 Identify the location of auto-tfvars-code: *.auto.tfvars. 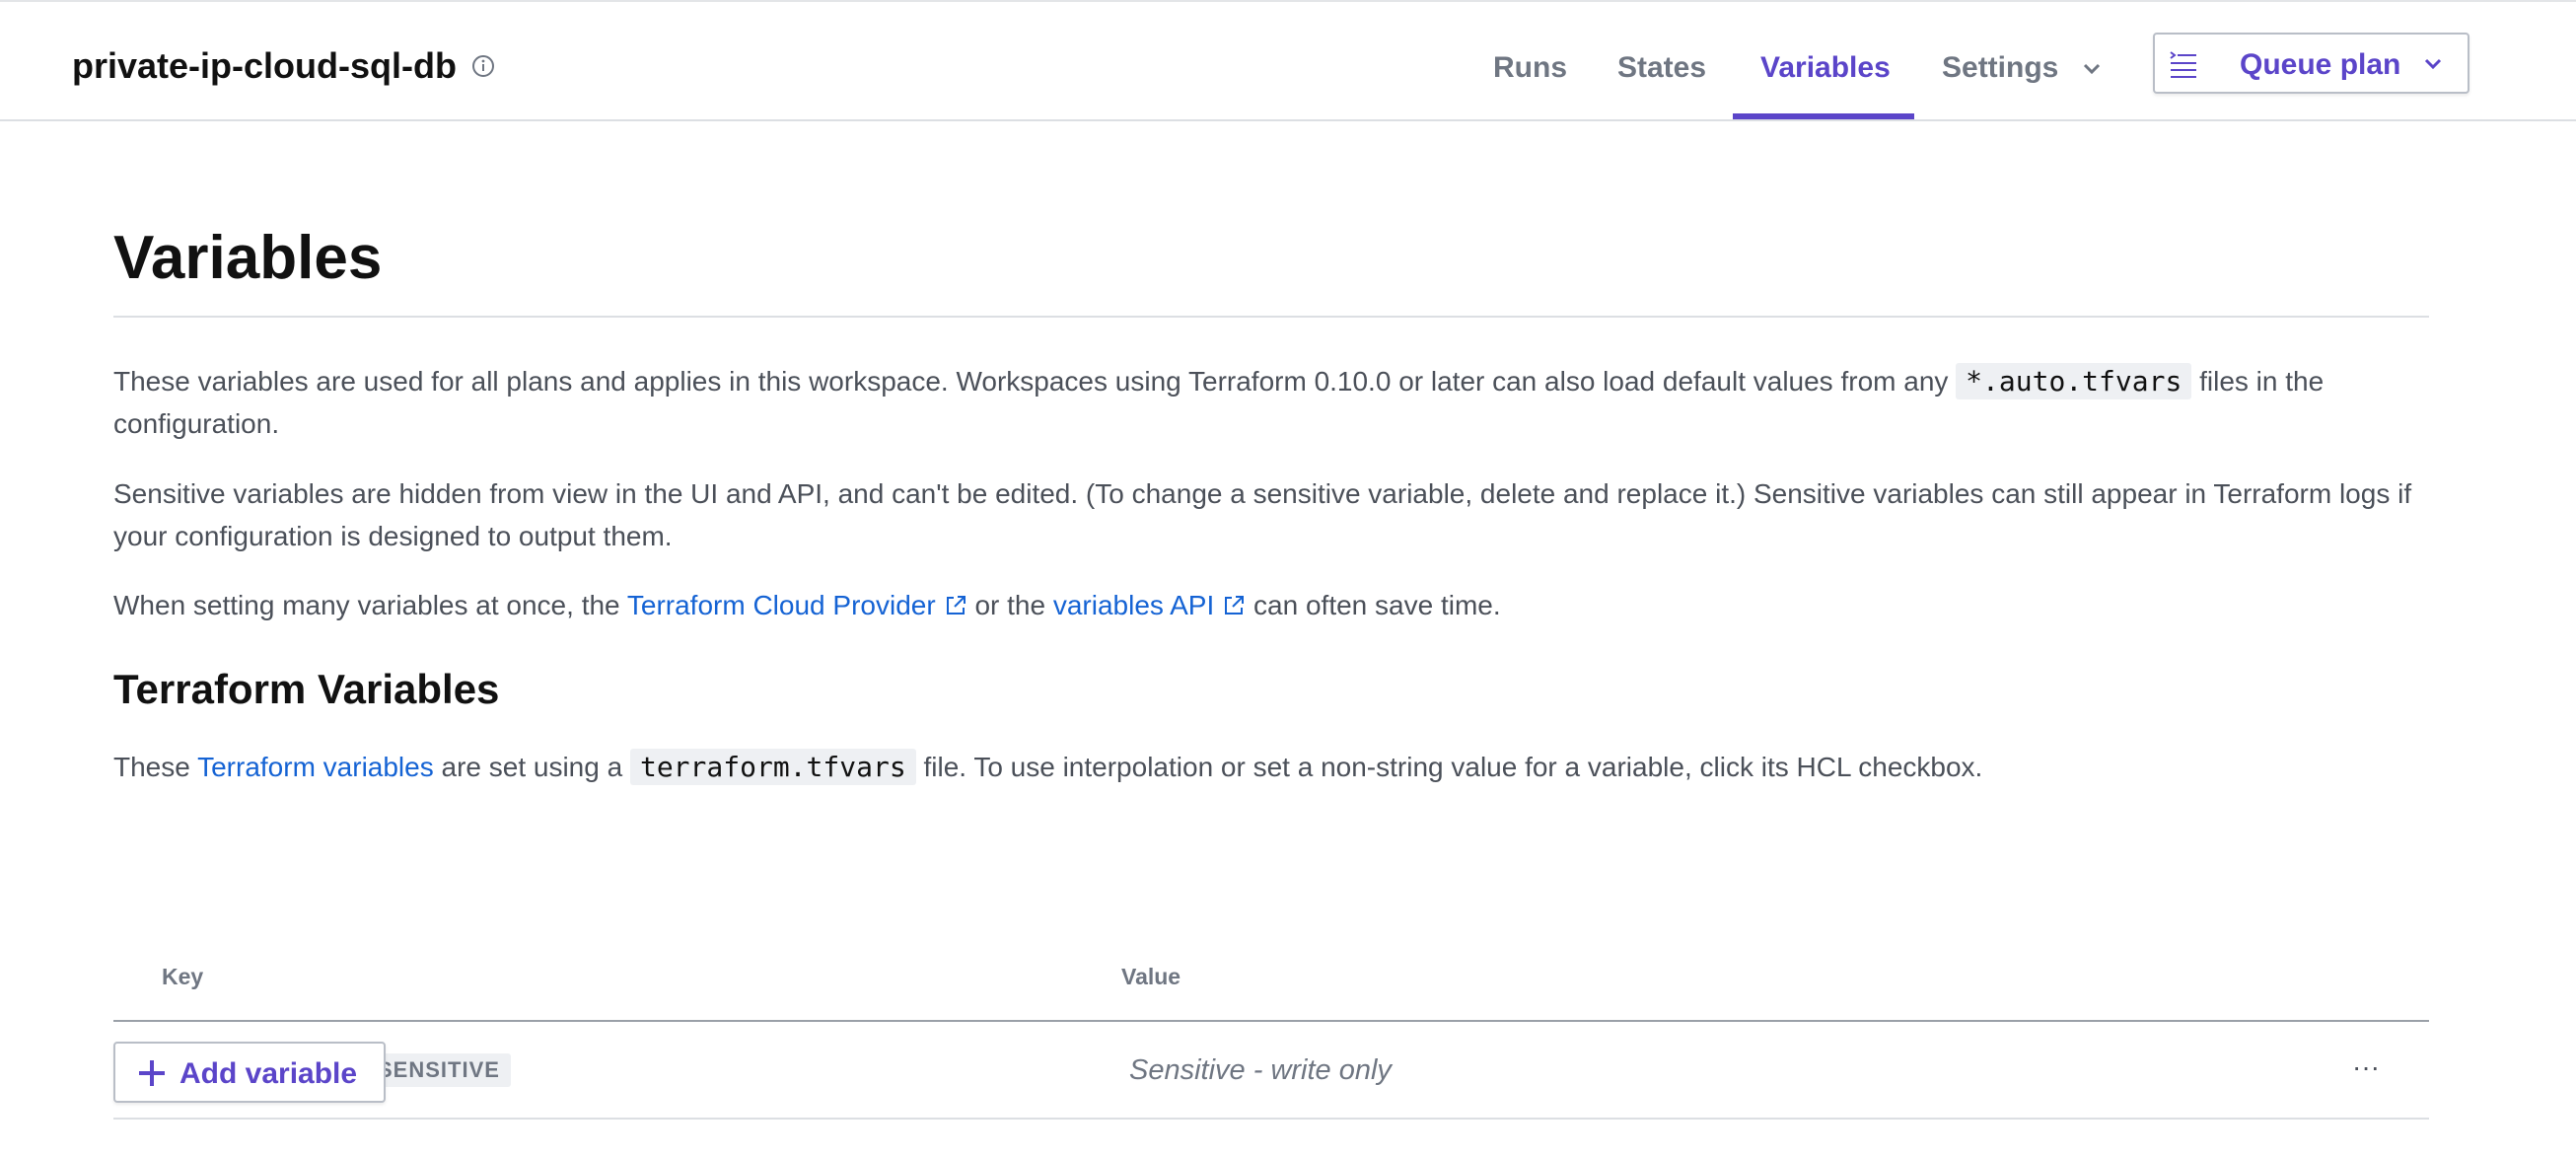
(2074, 381).